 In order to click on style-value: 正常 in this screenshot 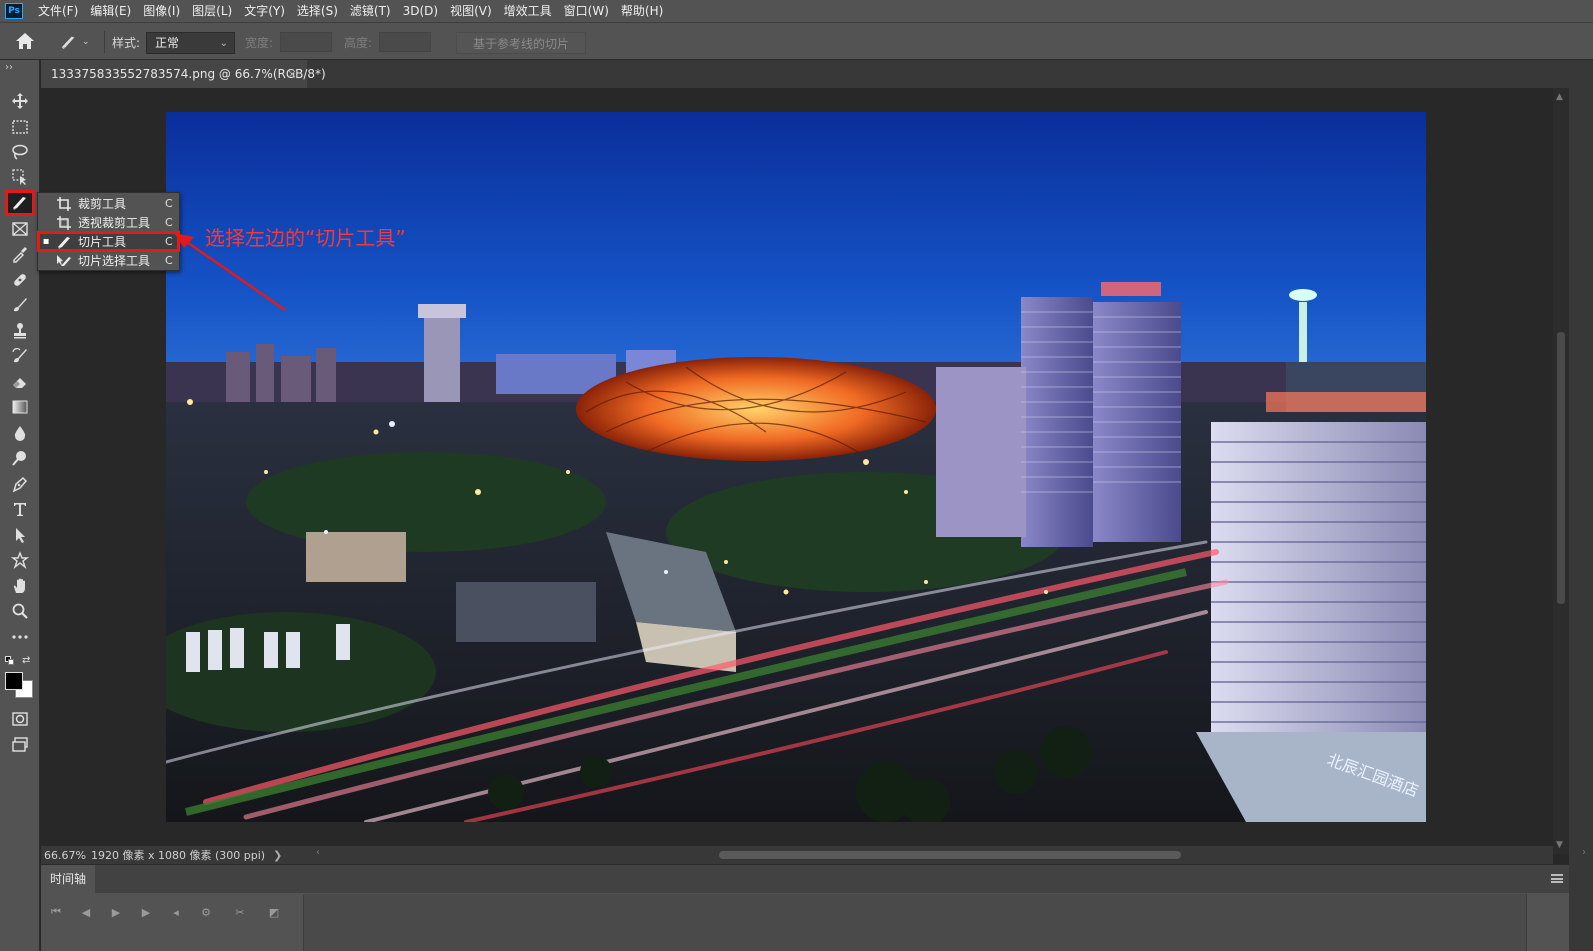, I will do `click(167, 43)`.